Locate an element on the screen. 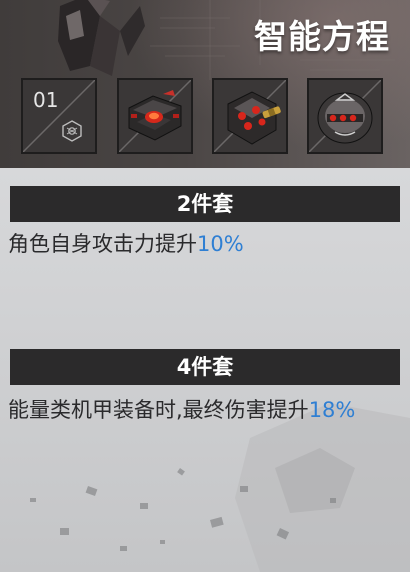 This screenshot has width=410, height=572. set-bonus-2-description: 角色自身攻击力提升10% is located at coordinates (206, 244).